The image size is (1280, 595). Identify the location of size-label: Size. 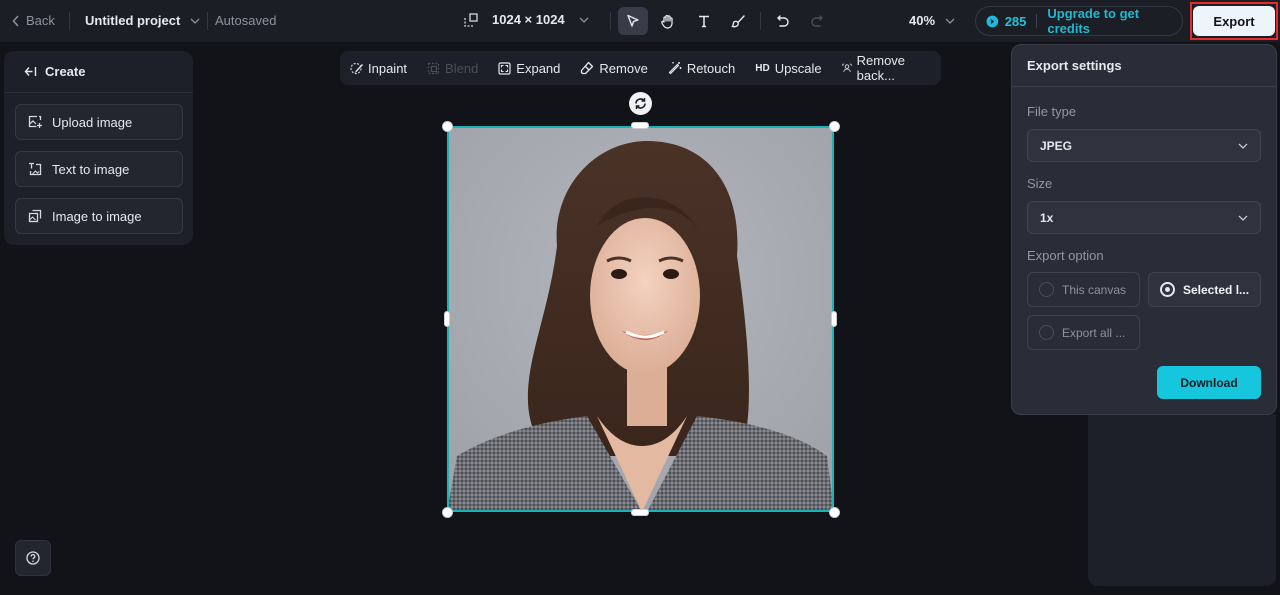
(1040, 183).